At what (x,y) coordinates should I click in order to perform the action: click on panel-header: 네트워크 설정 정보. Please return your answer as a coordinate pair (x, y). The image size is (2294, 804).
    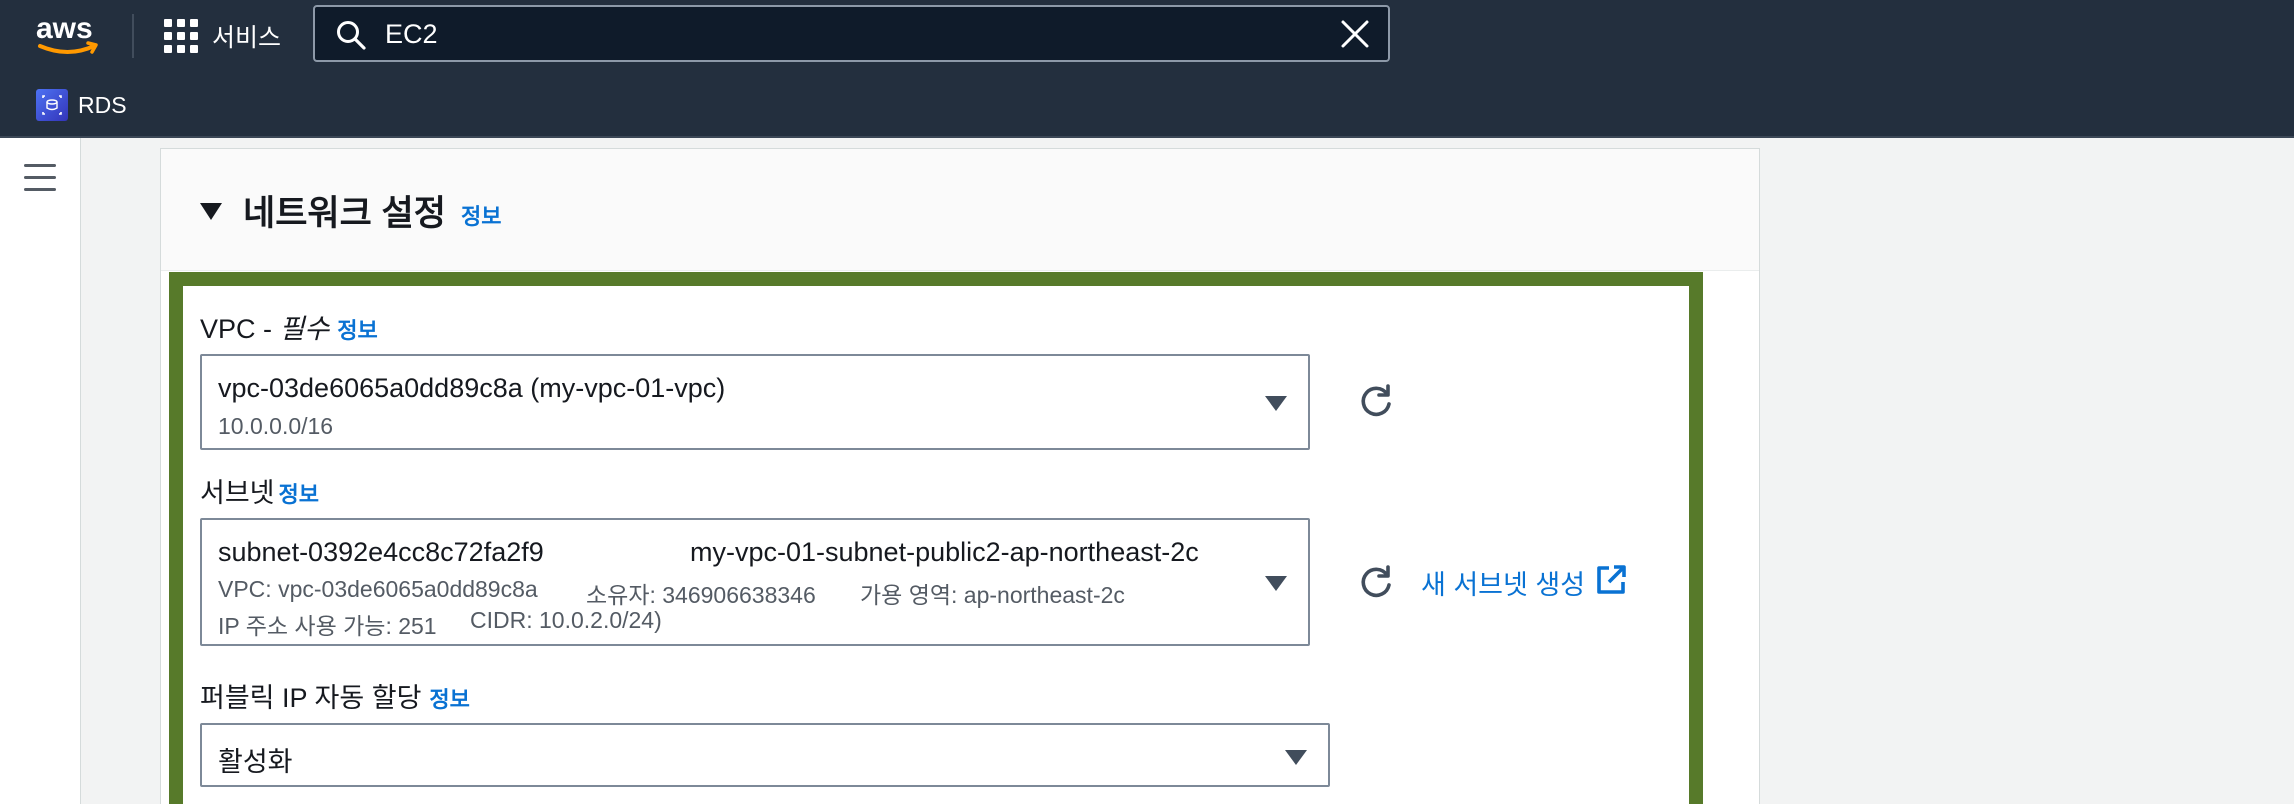
    Looking at the image, I should click on (960, 210).